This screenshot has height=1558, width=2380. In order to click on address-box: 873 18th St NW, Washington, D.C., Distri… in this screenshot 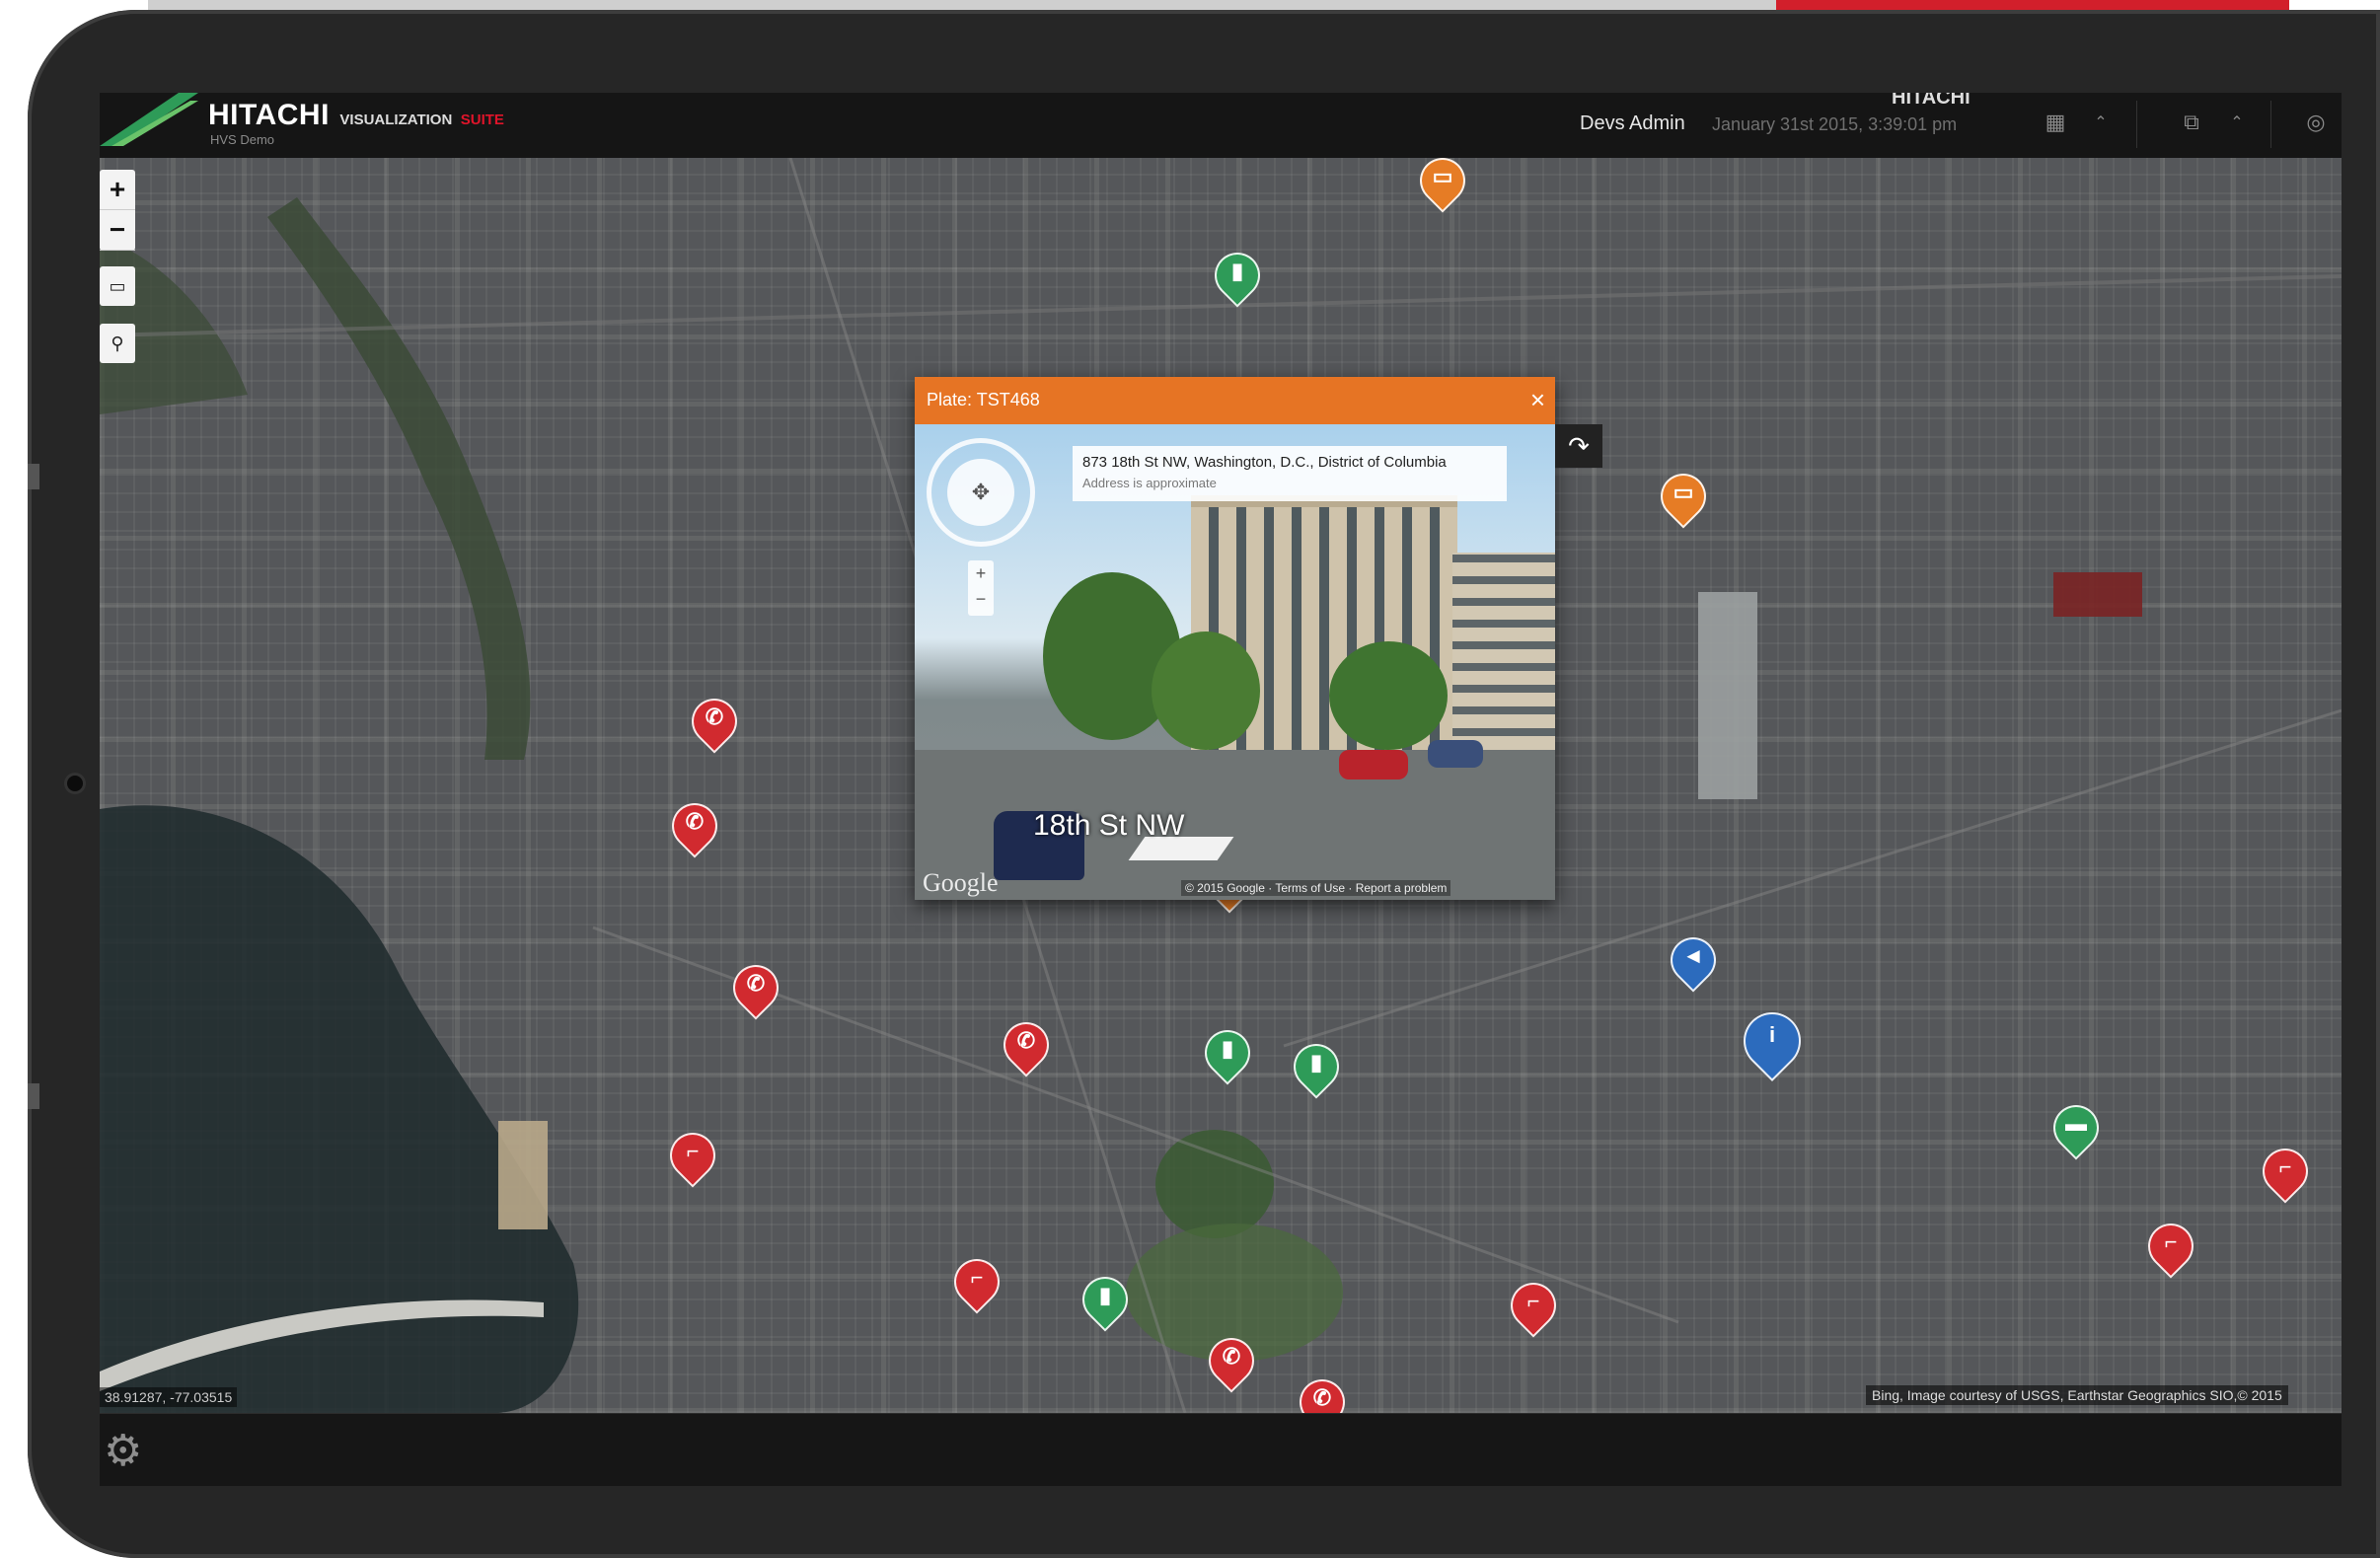, I will do `click(1290, 473)`.